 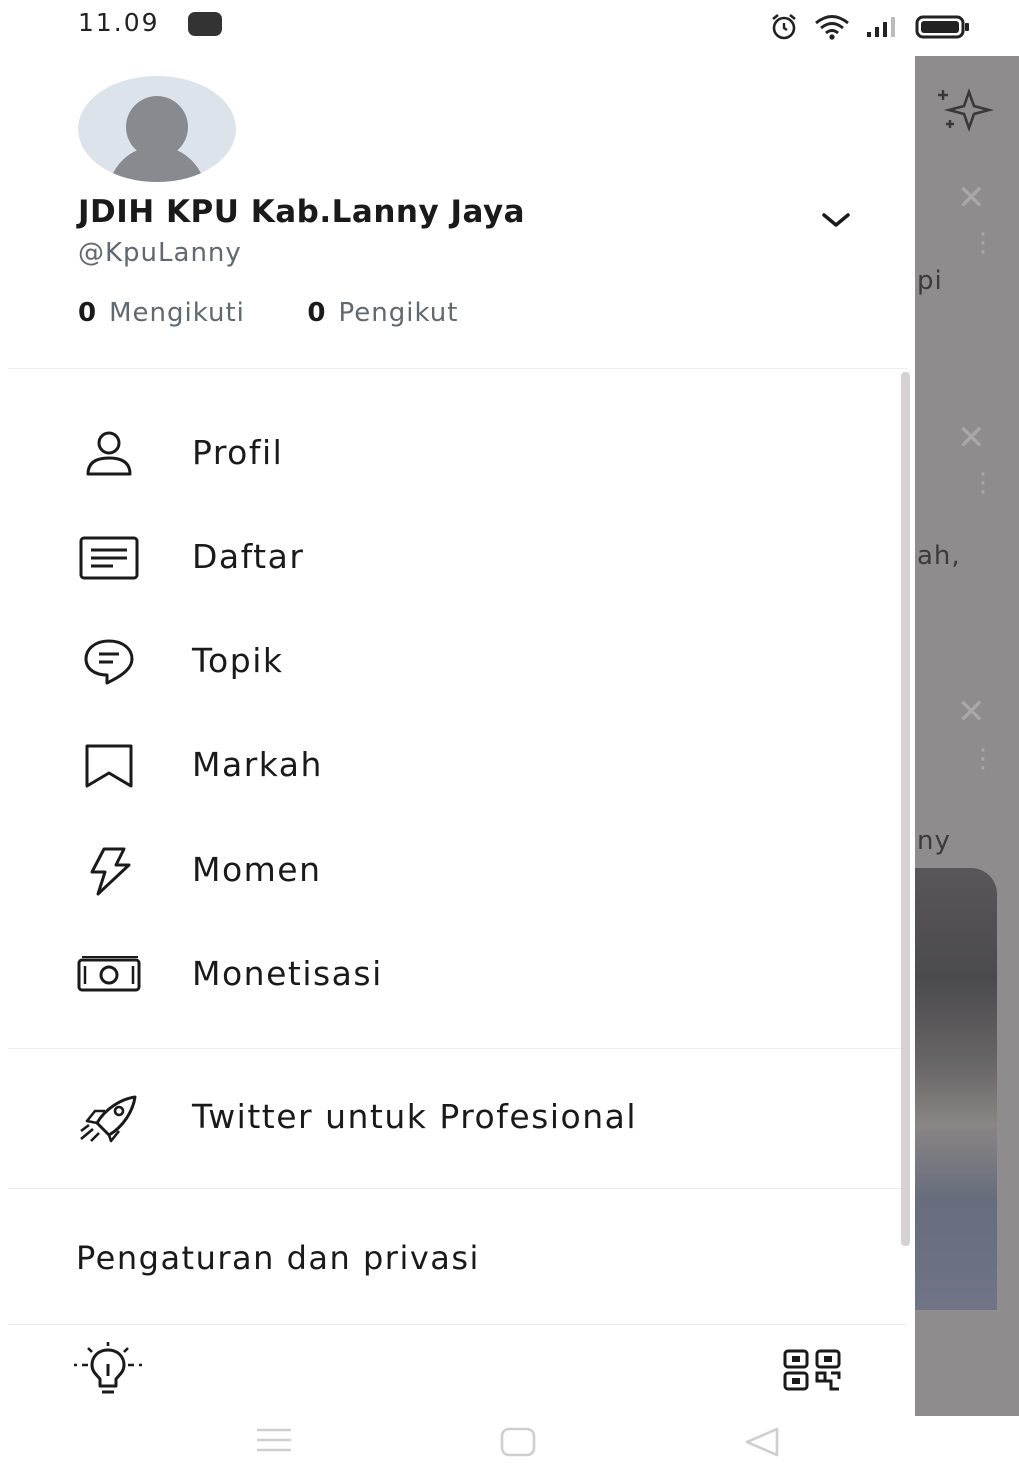 I want to click on settings-and-privacy-link: Pengaturan dan privasi, so click(x=278, y=1258).